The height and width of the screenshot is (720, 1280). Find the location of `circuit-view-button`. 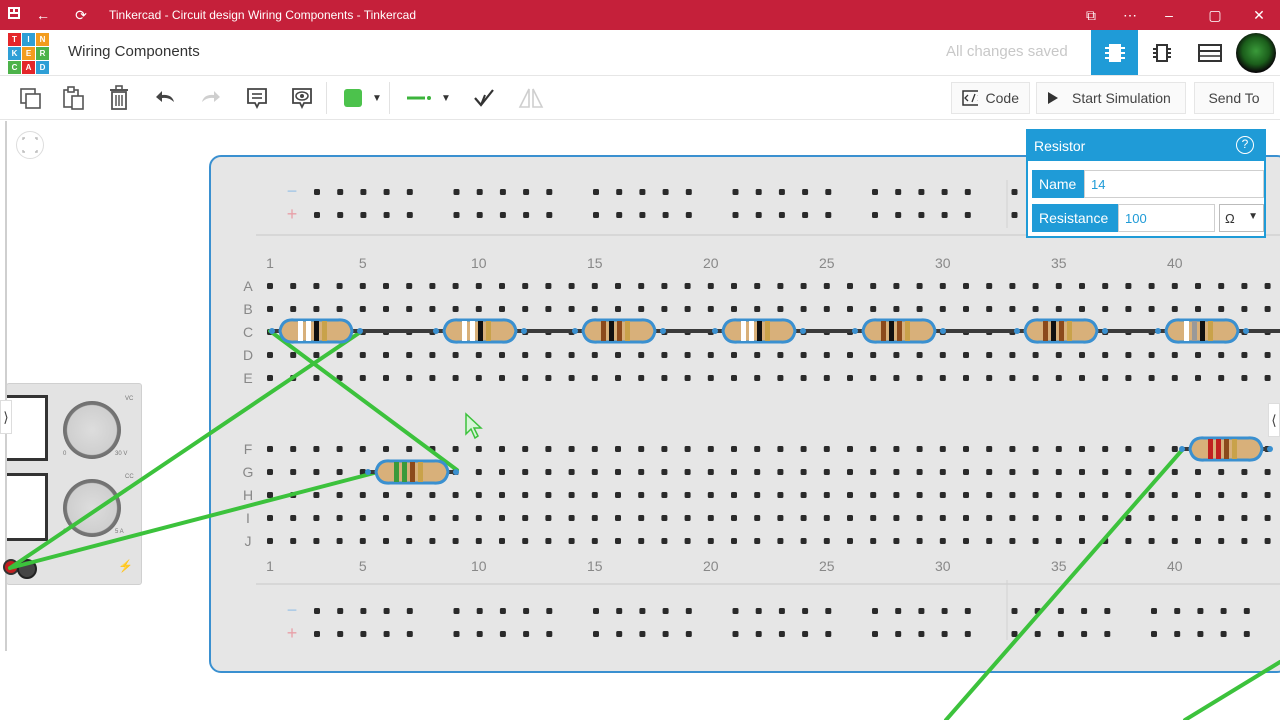

circuit-view-button is located at coordinates (1114, 52).